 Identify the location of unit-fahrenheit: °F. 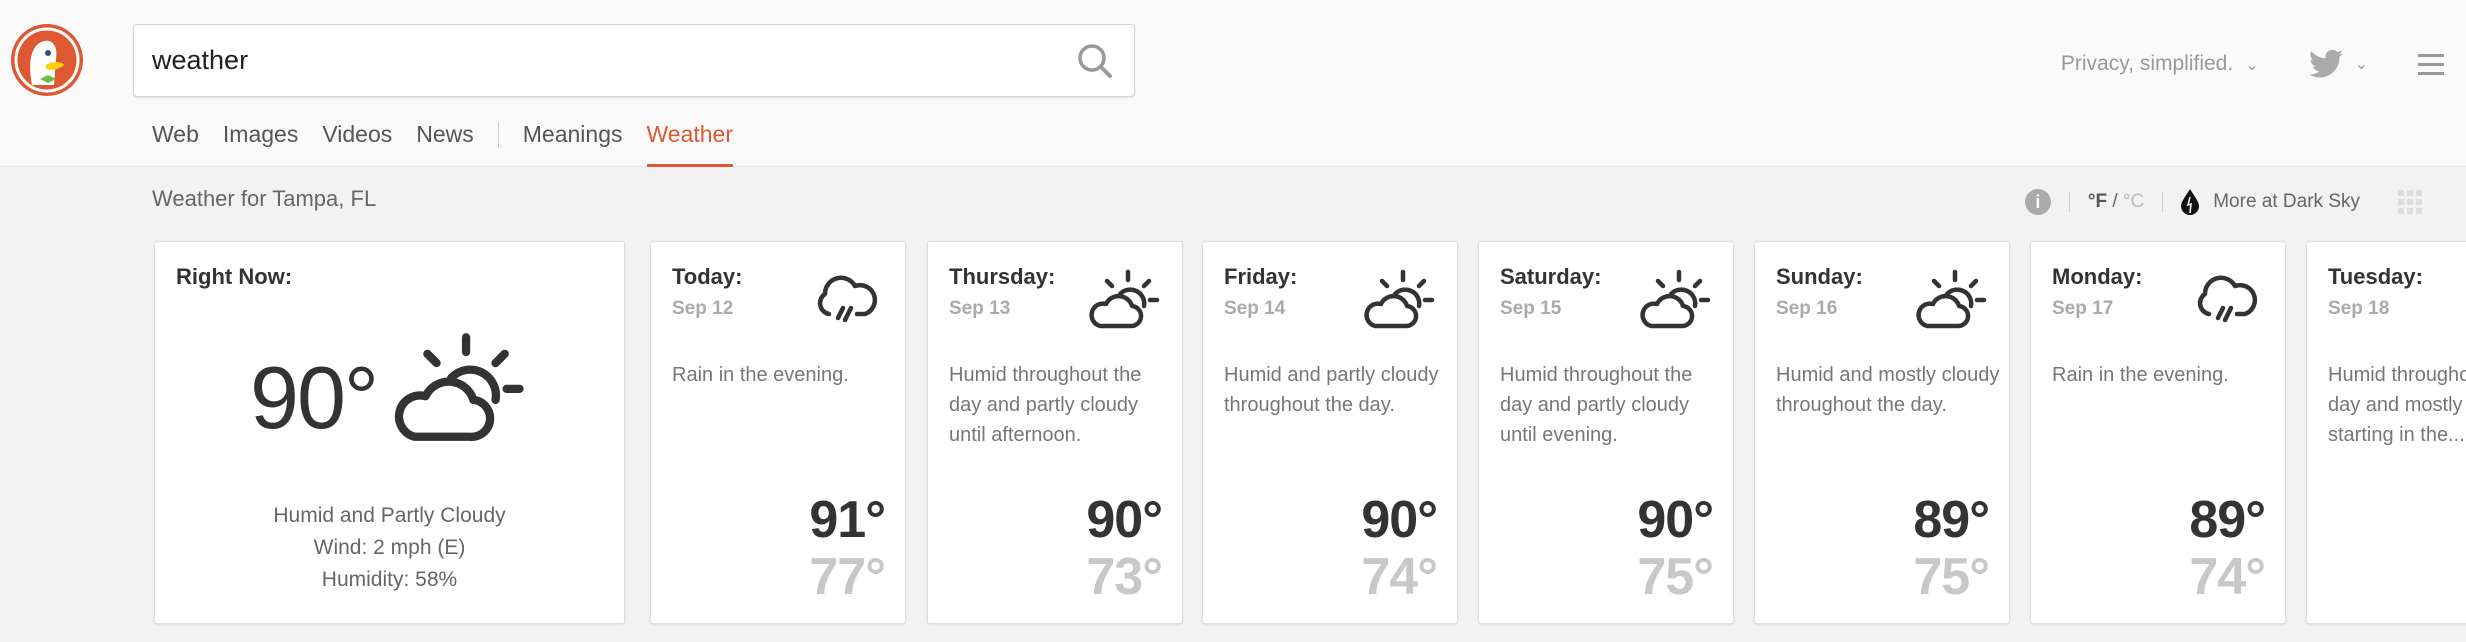
(2097, 201).